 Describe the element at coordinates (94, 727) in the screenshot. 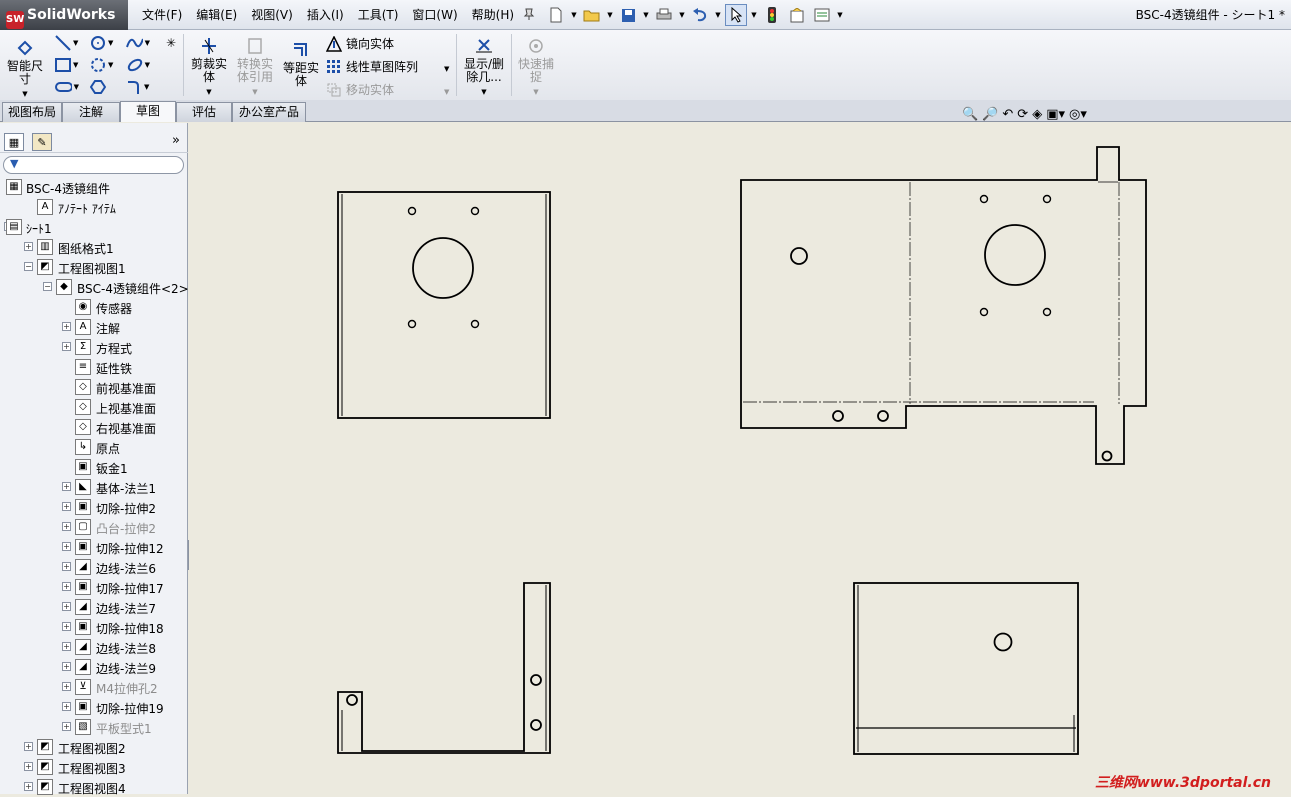

I see `tree-item: + ▧ 平板型式1` at that location.